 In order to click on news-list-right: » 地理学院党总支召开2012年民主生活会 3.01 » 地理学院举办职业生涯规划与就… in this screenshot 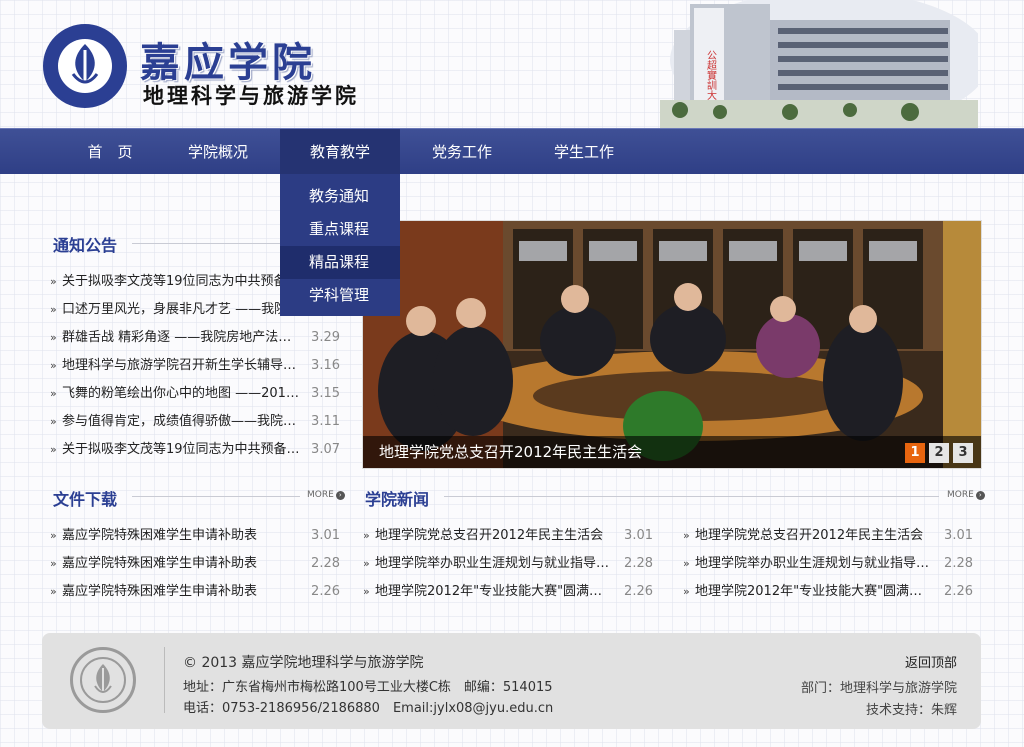, I will do `click(828, 564)`.